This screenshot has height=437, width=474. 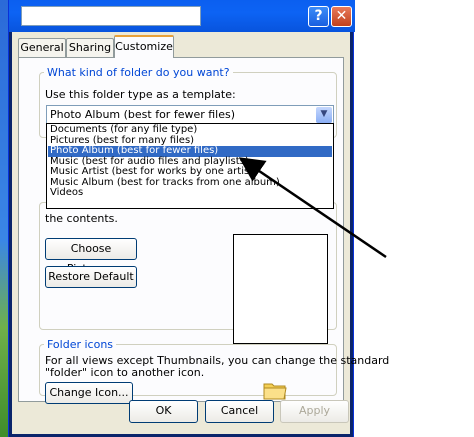 What do you see at coordinates (138, 72) in the screenshot?
I see `folder-type-heading: What kind of folder do you want?` at bounding box center [138, 72].